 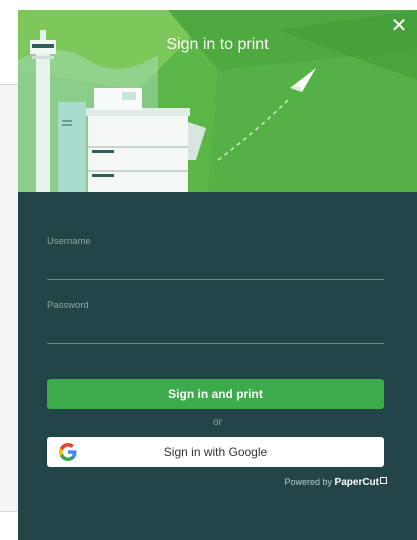 I want to click on close-button: ✕, so click(x=399, y=26).